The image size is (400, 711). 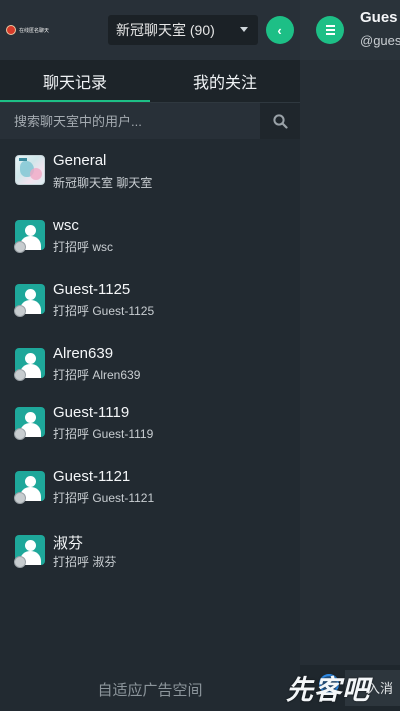 What do you see at coordinates (80, 160) in the screenshot?
I see `chat-name: General` at bounding box center [80, 160].